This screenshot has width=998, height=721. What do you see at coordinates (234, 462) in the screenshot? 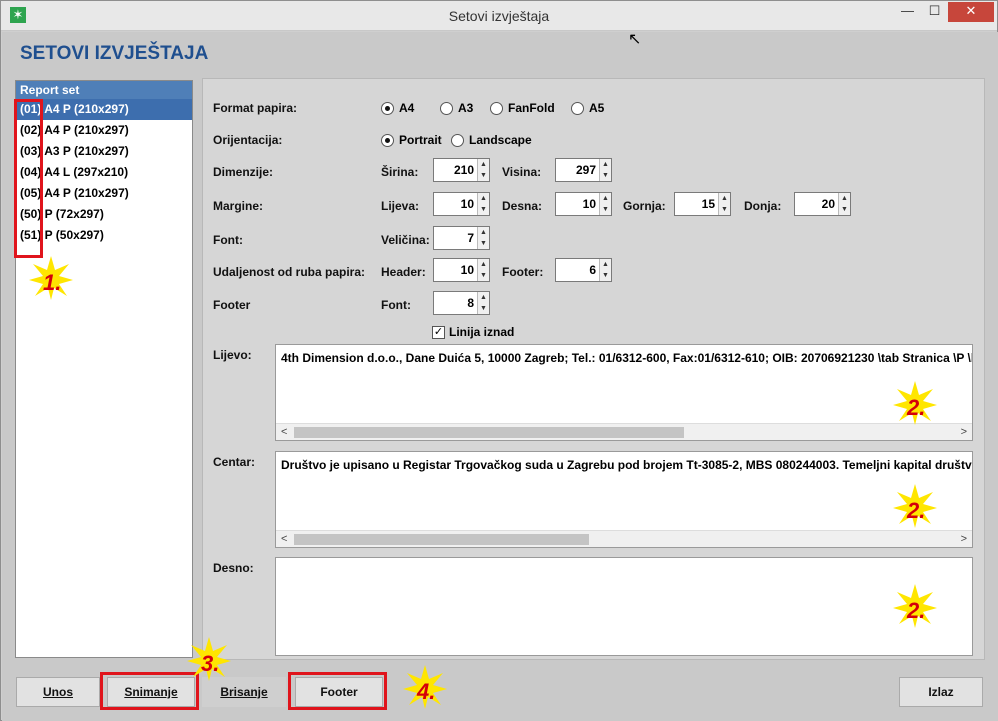
I see `center-text-label: Centar:` at bounding box center [234, 462].